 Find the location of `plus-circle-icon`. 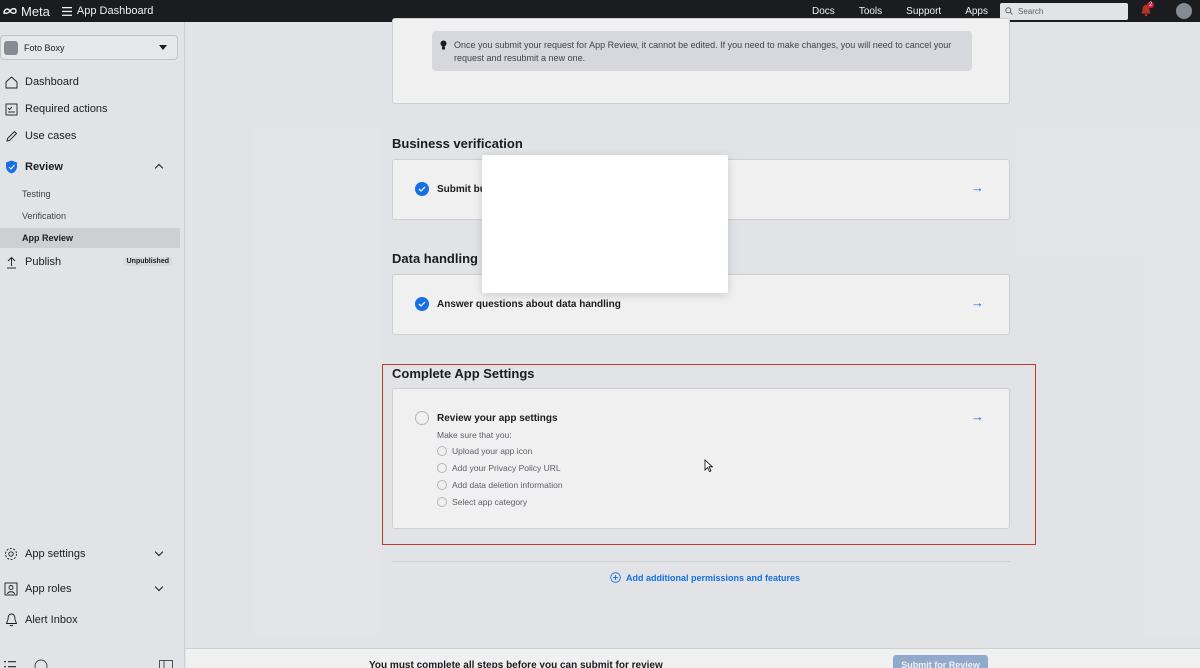

plus-circle-icon is located at coordinates (615, 577).